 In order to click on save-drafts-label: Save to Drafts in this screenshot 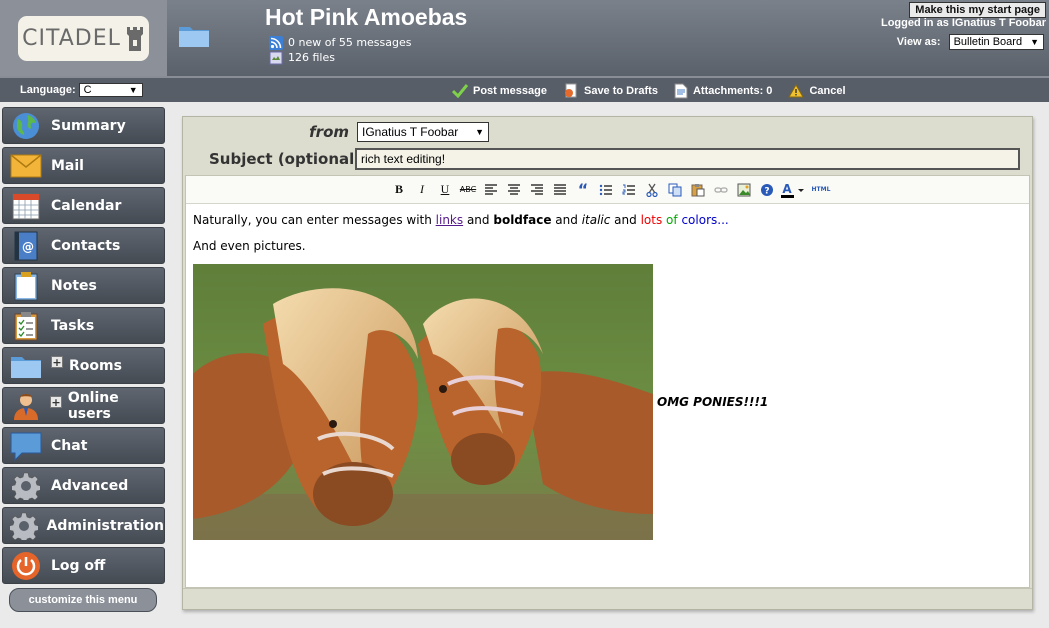, I will do `click(620, 91)`.